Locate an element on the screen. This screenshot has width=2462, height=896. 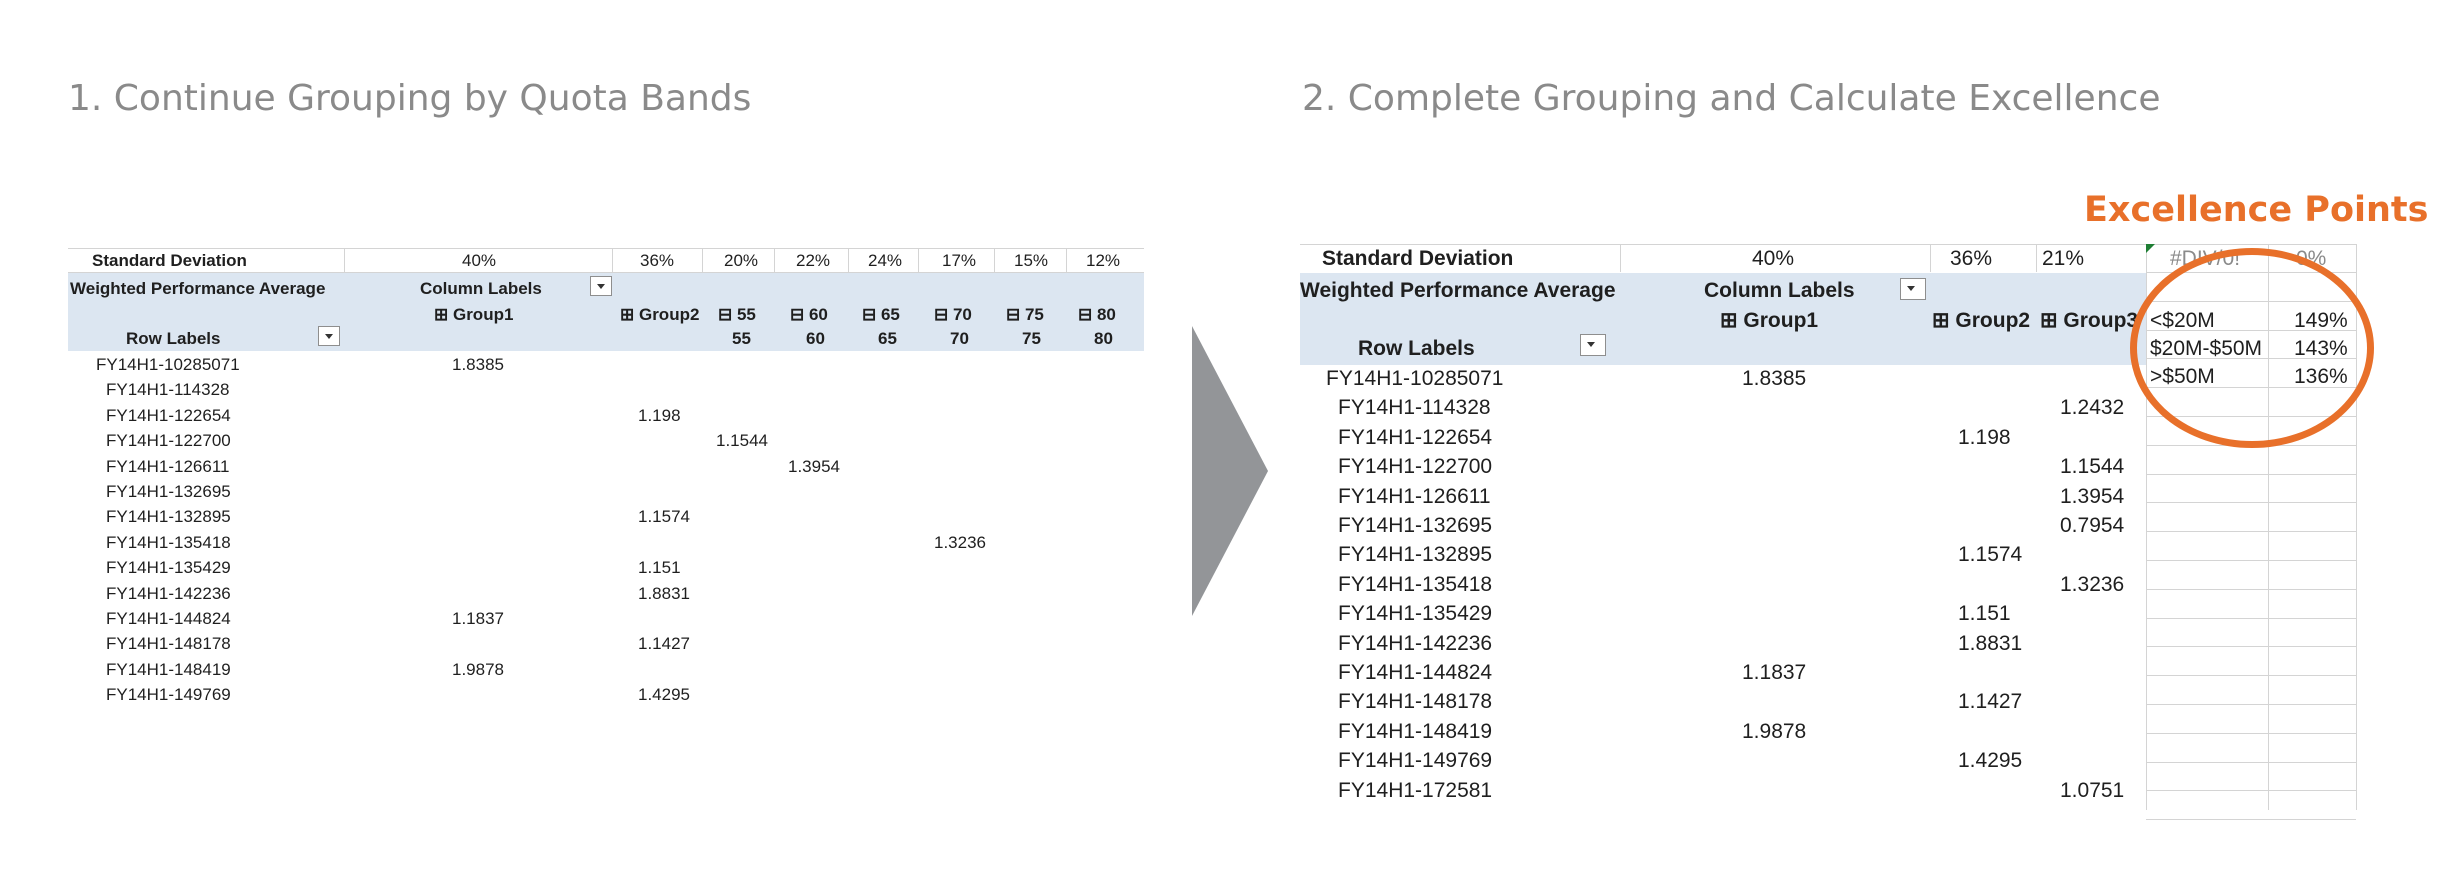
value-cell: 1.1837 is located at coordinates (478, 618).